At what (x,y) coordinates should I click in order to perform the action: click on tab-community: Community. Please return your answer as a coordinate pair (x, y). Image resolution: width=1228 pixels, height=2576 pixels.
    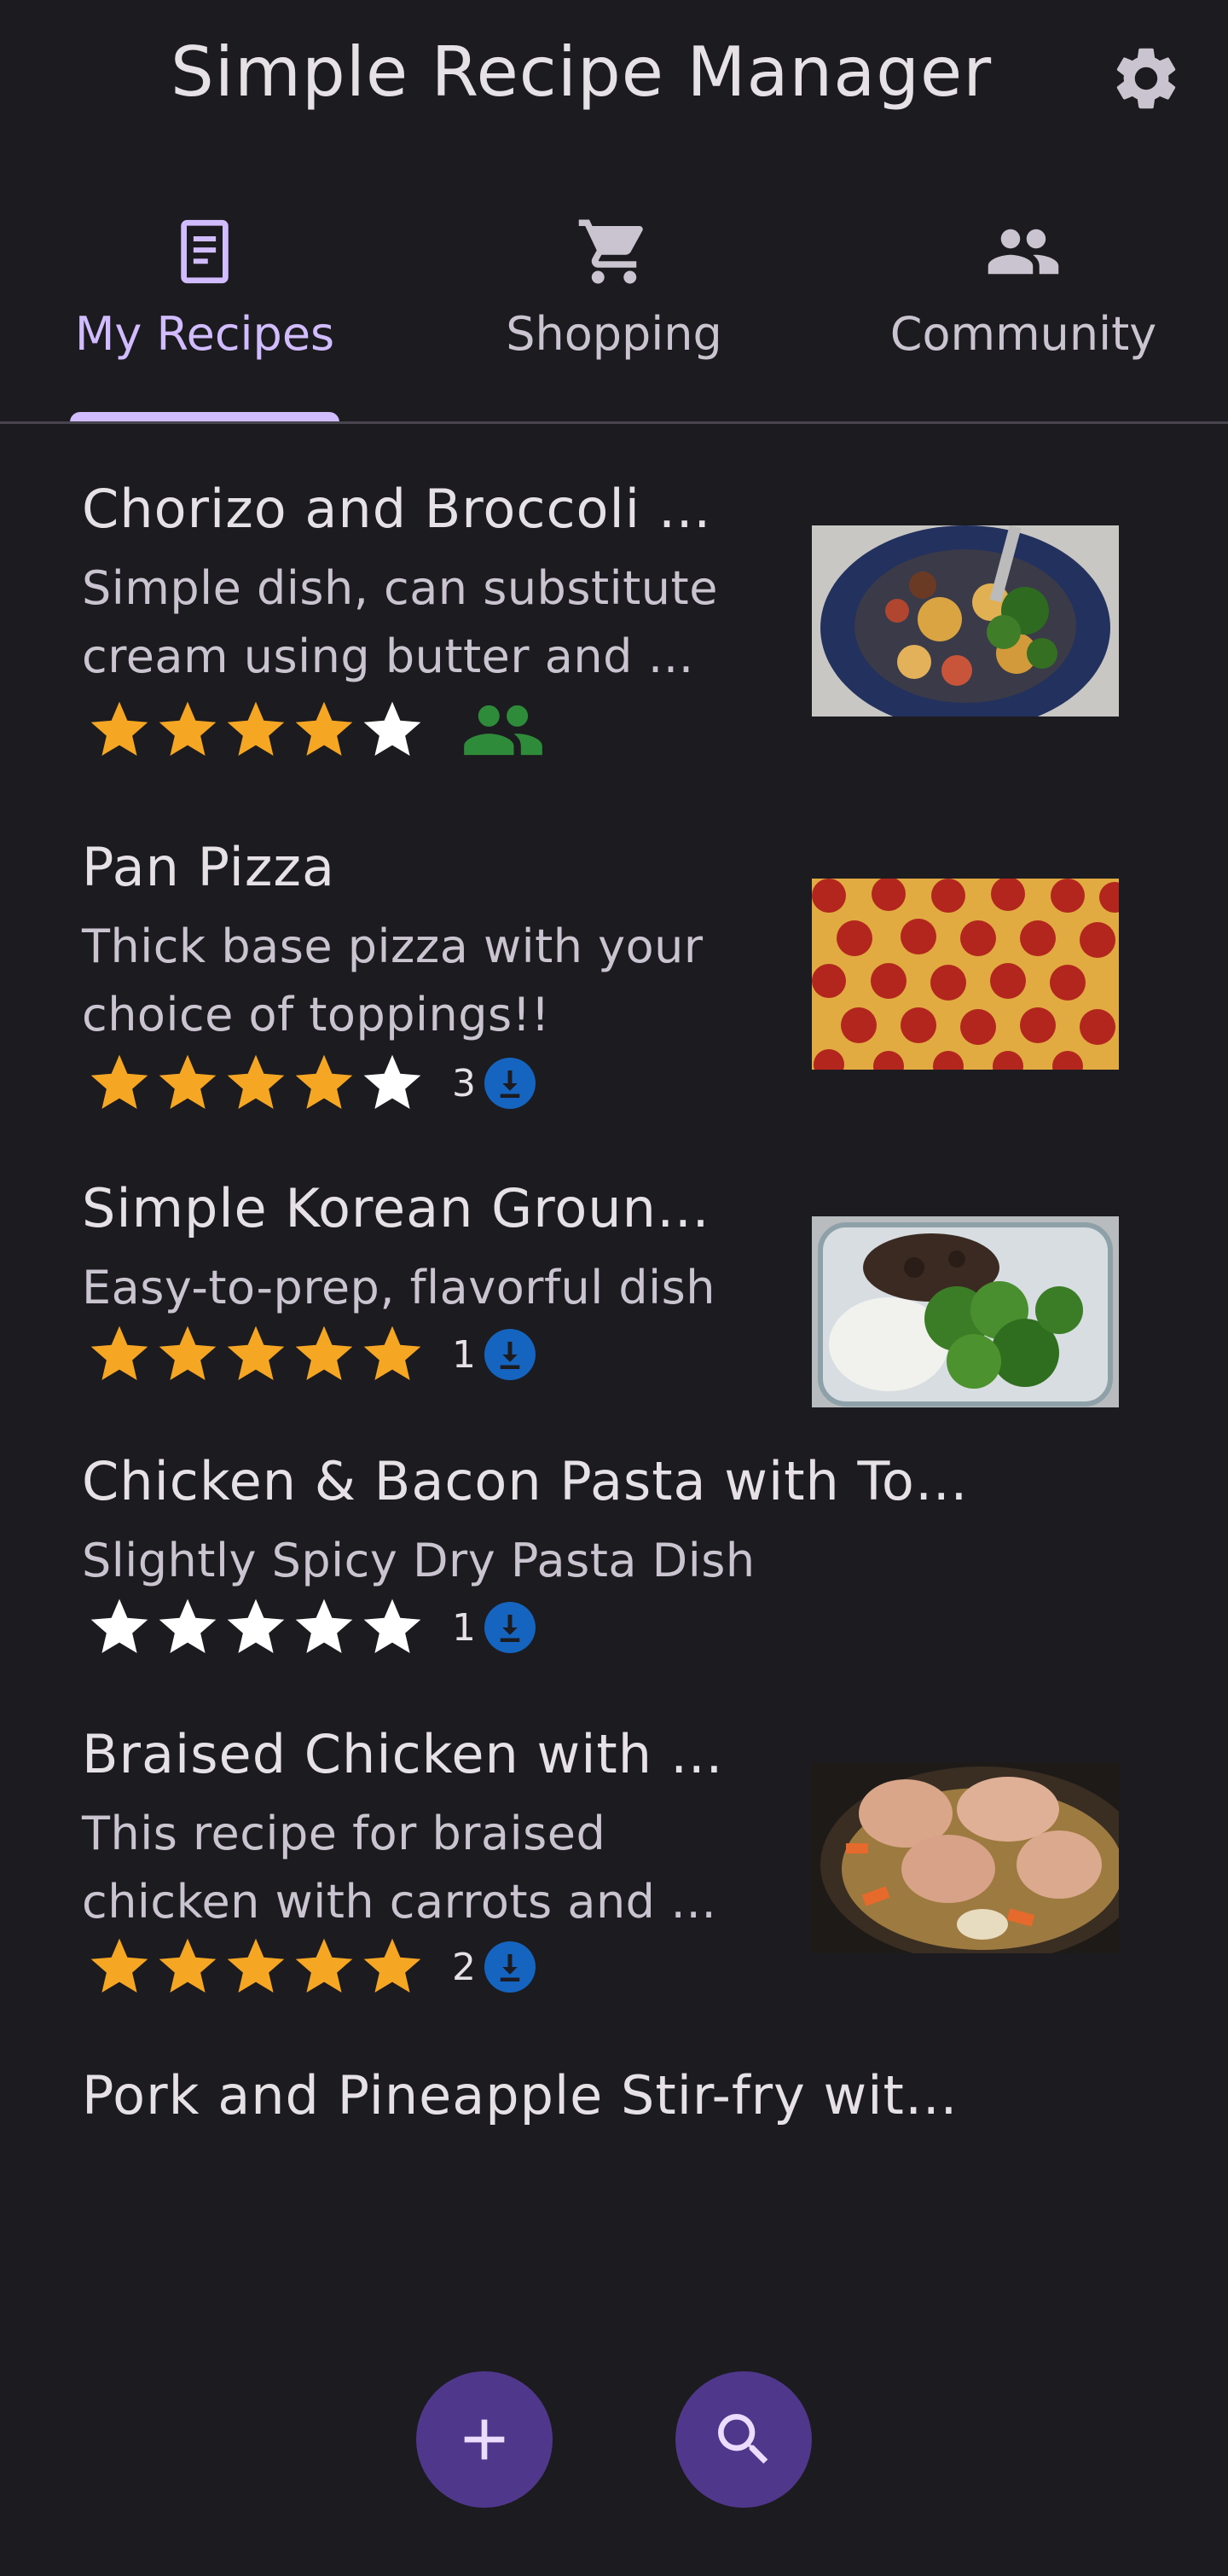
    Looking at the image, I should click on (1024, 309).